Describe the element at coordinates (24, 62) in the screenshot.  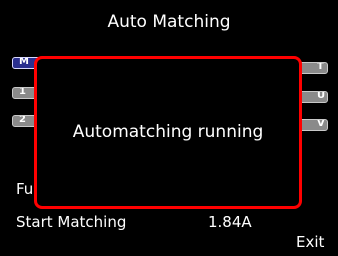
I see `mode-button-label: M` at that location.